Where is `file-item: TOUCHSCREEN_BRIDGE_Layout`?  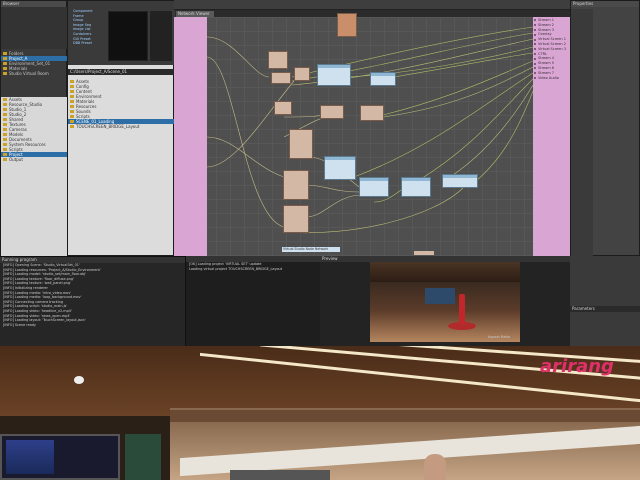
file-item: TOUCHSCREEN_BRIDGE_Layout is located at coordinates (121, 126).